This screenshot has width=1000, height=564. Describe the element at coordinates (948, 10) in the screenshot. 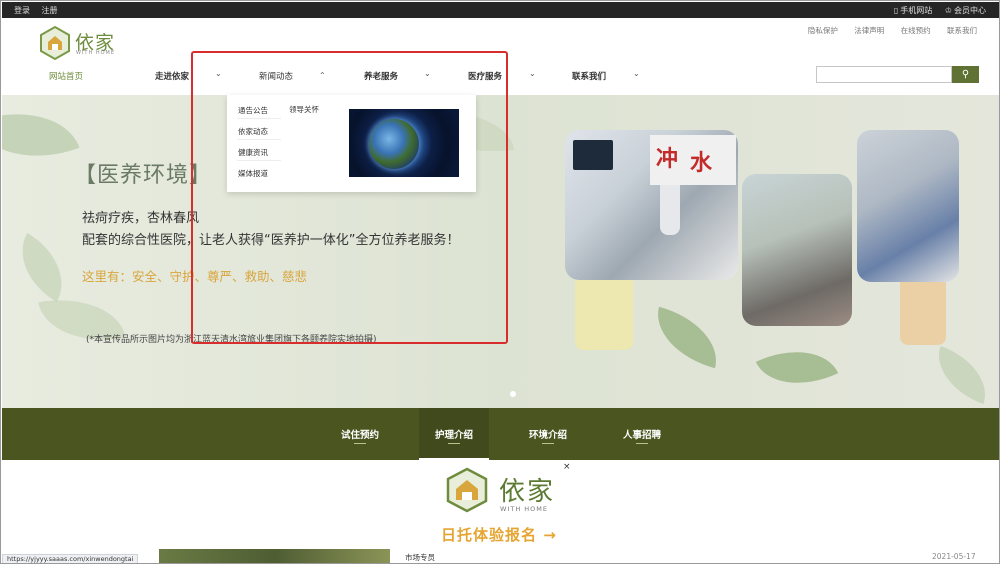

I see `crown-icon: ♔` at that location.